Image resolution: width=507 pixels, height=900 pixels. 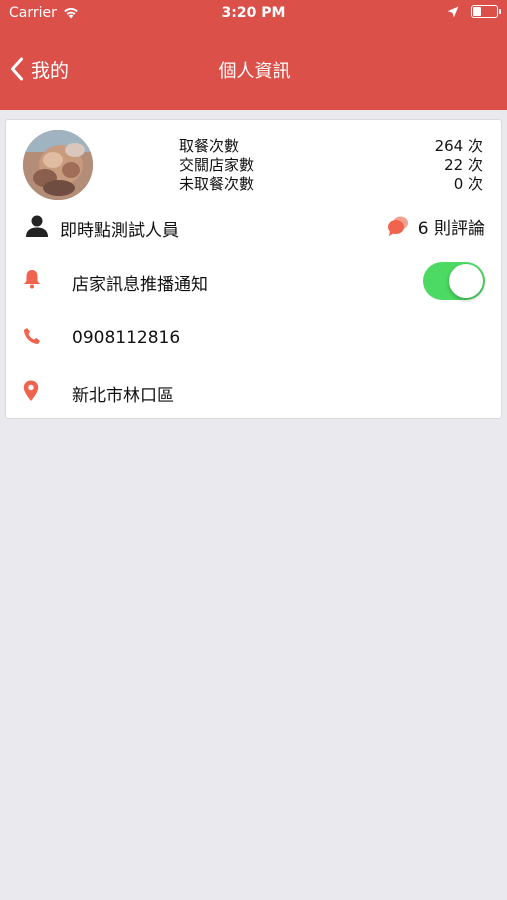 I want to click on location-row: 新北市林口區, so click(x=254, y=391).